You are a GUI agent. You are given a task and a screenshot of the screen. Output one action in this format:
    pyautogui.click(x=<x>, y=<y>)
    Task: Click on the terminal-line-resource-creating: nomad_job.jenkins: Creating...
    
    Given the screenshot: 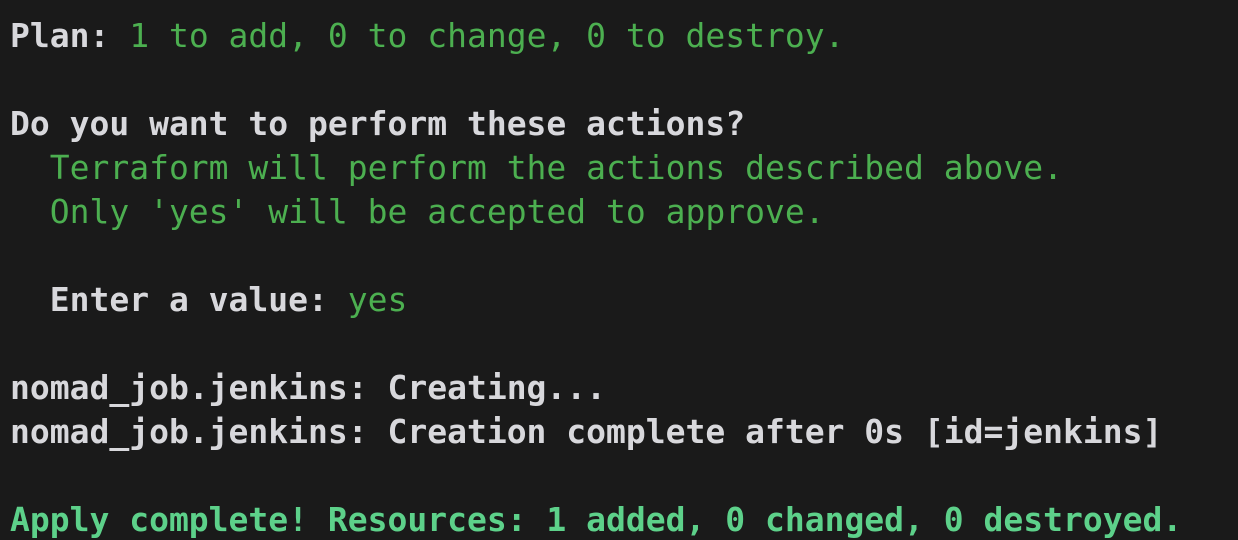 What is the action you would take?
    pyautogui.click(x=624, y=388)
    